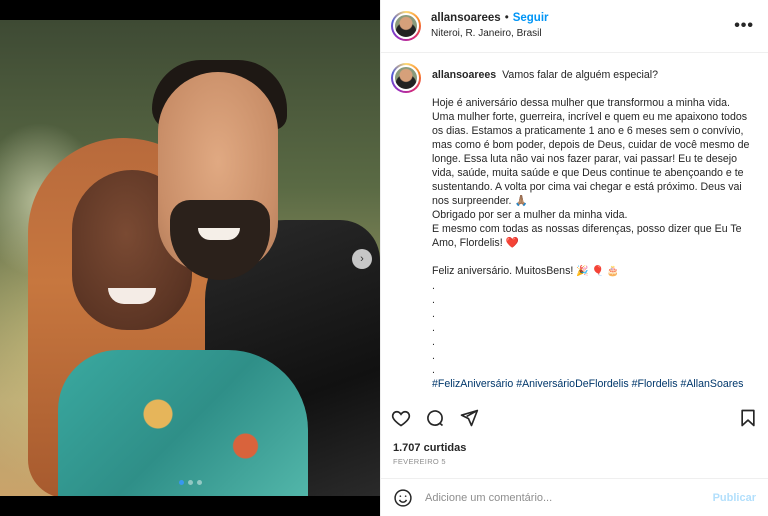  Describe the element at coordinates (734, 498) in the screenshot. I see `publish-button: Publicar` at that location.